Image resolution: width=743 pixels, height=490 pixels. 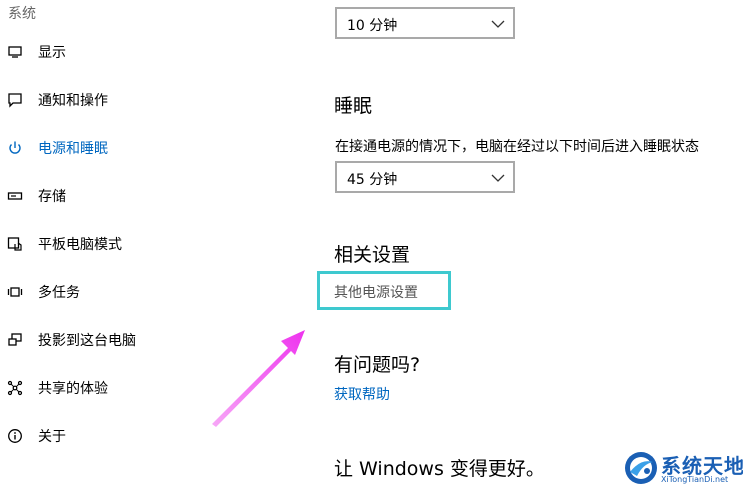 I want to click on section-header: 系统, so click(x=22, y=14).